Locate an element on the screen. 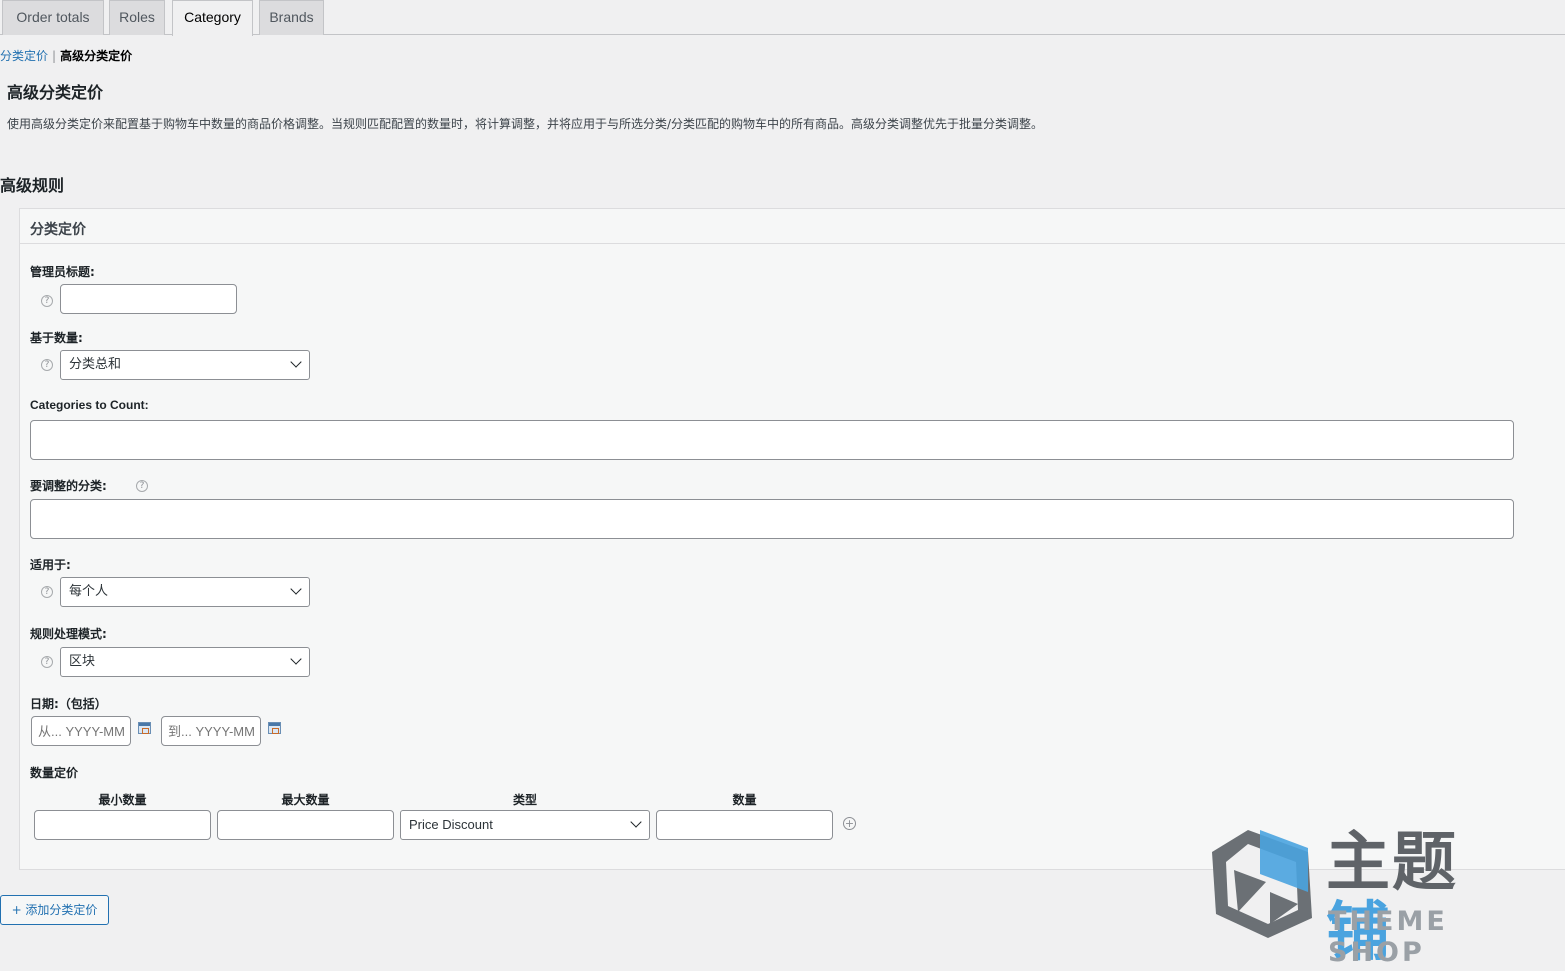  based-on-help-icon: ? is located at coordinates (47, 365).